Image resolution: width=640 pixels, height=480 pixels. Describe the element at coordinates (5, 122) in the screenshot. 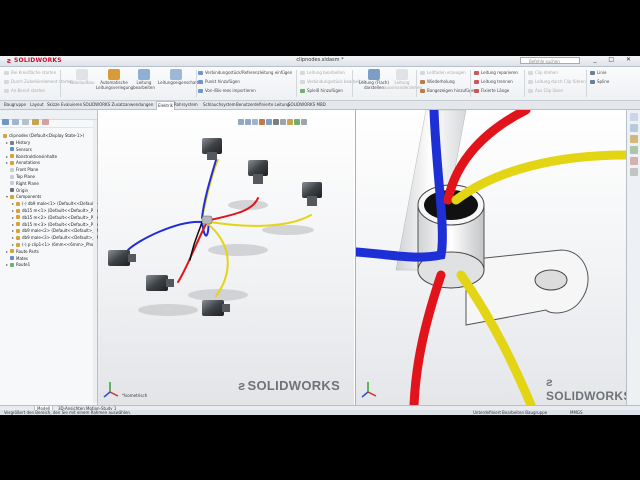

I see `feature-manager-icon` at that location.